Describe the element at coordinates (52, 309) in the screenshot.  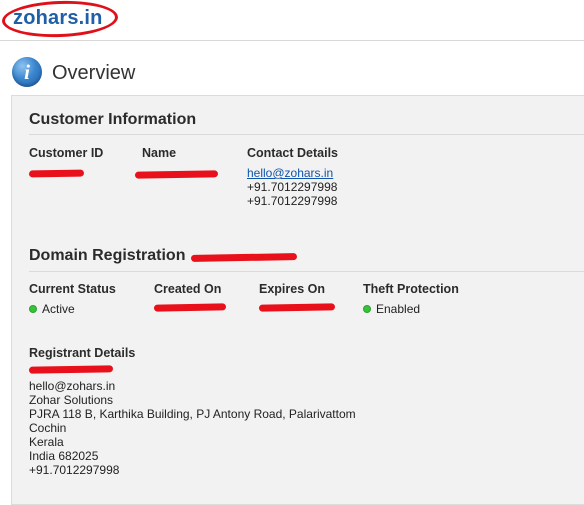
I see `current-status-value: Active` at that location.